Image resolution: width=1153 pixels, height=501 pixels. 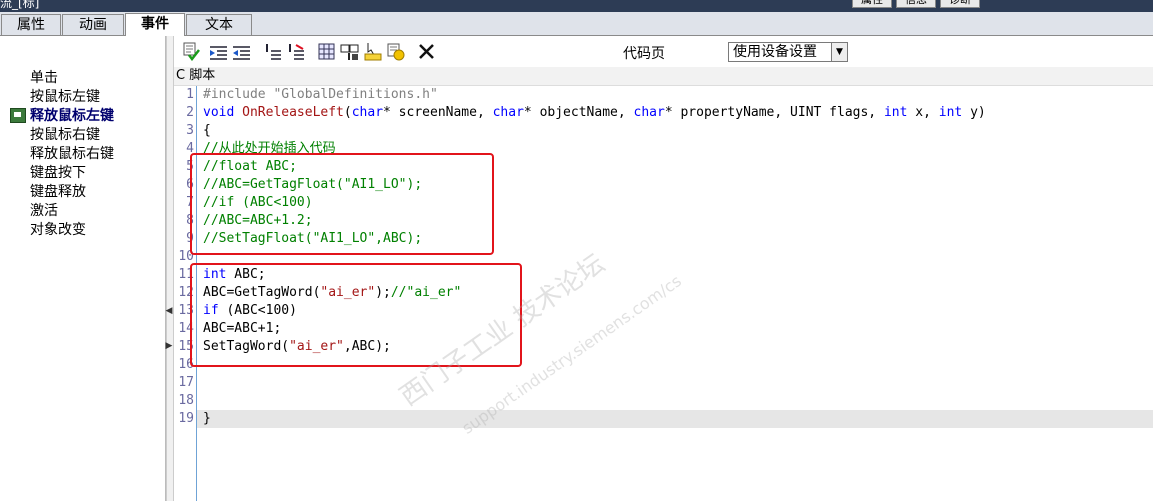 What do you see at coordinates (774, 112) in the screenshot?
I see `code-token: * propertyName, UINT flags,` at bounding box center [774, 112].